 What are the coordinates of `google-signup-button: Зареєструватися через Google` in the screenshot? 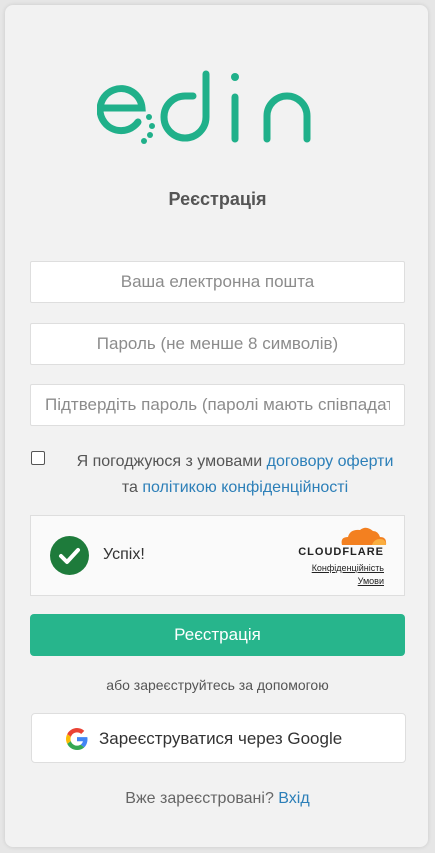 It's located at (218, 738).